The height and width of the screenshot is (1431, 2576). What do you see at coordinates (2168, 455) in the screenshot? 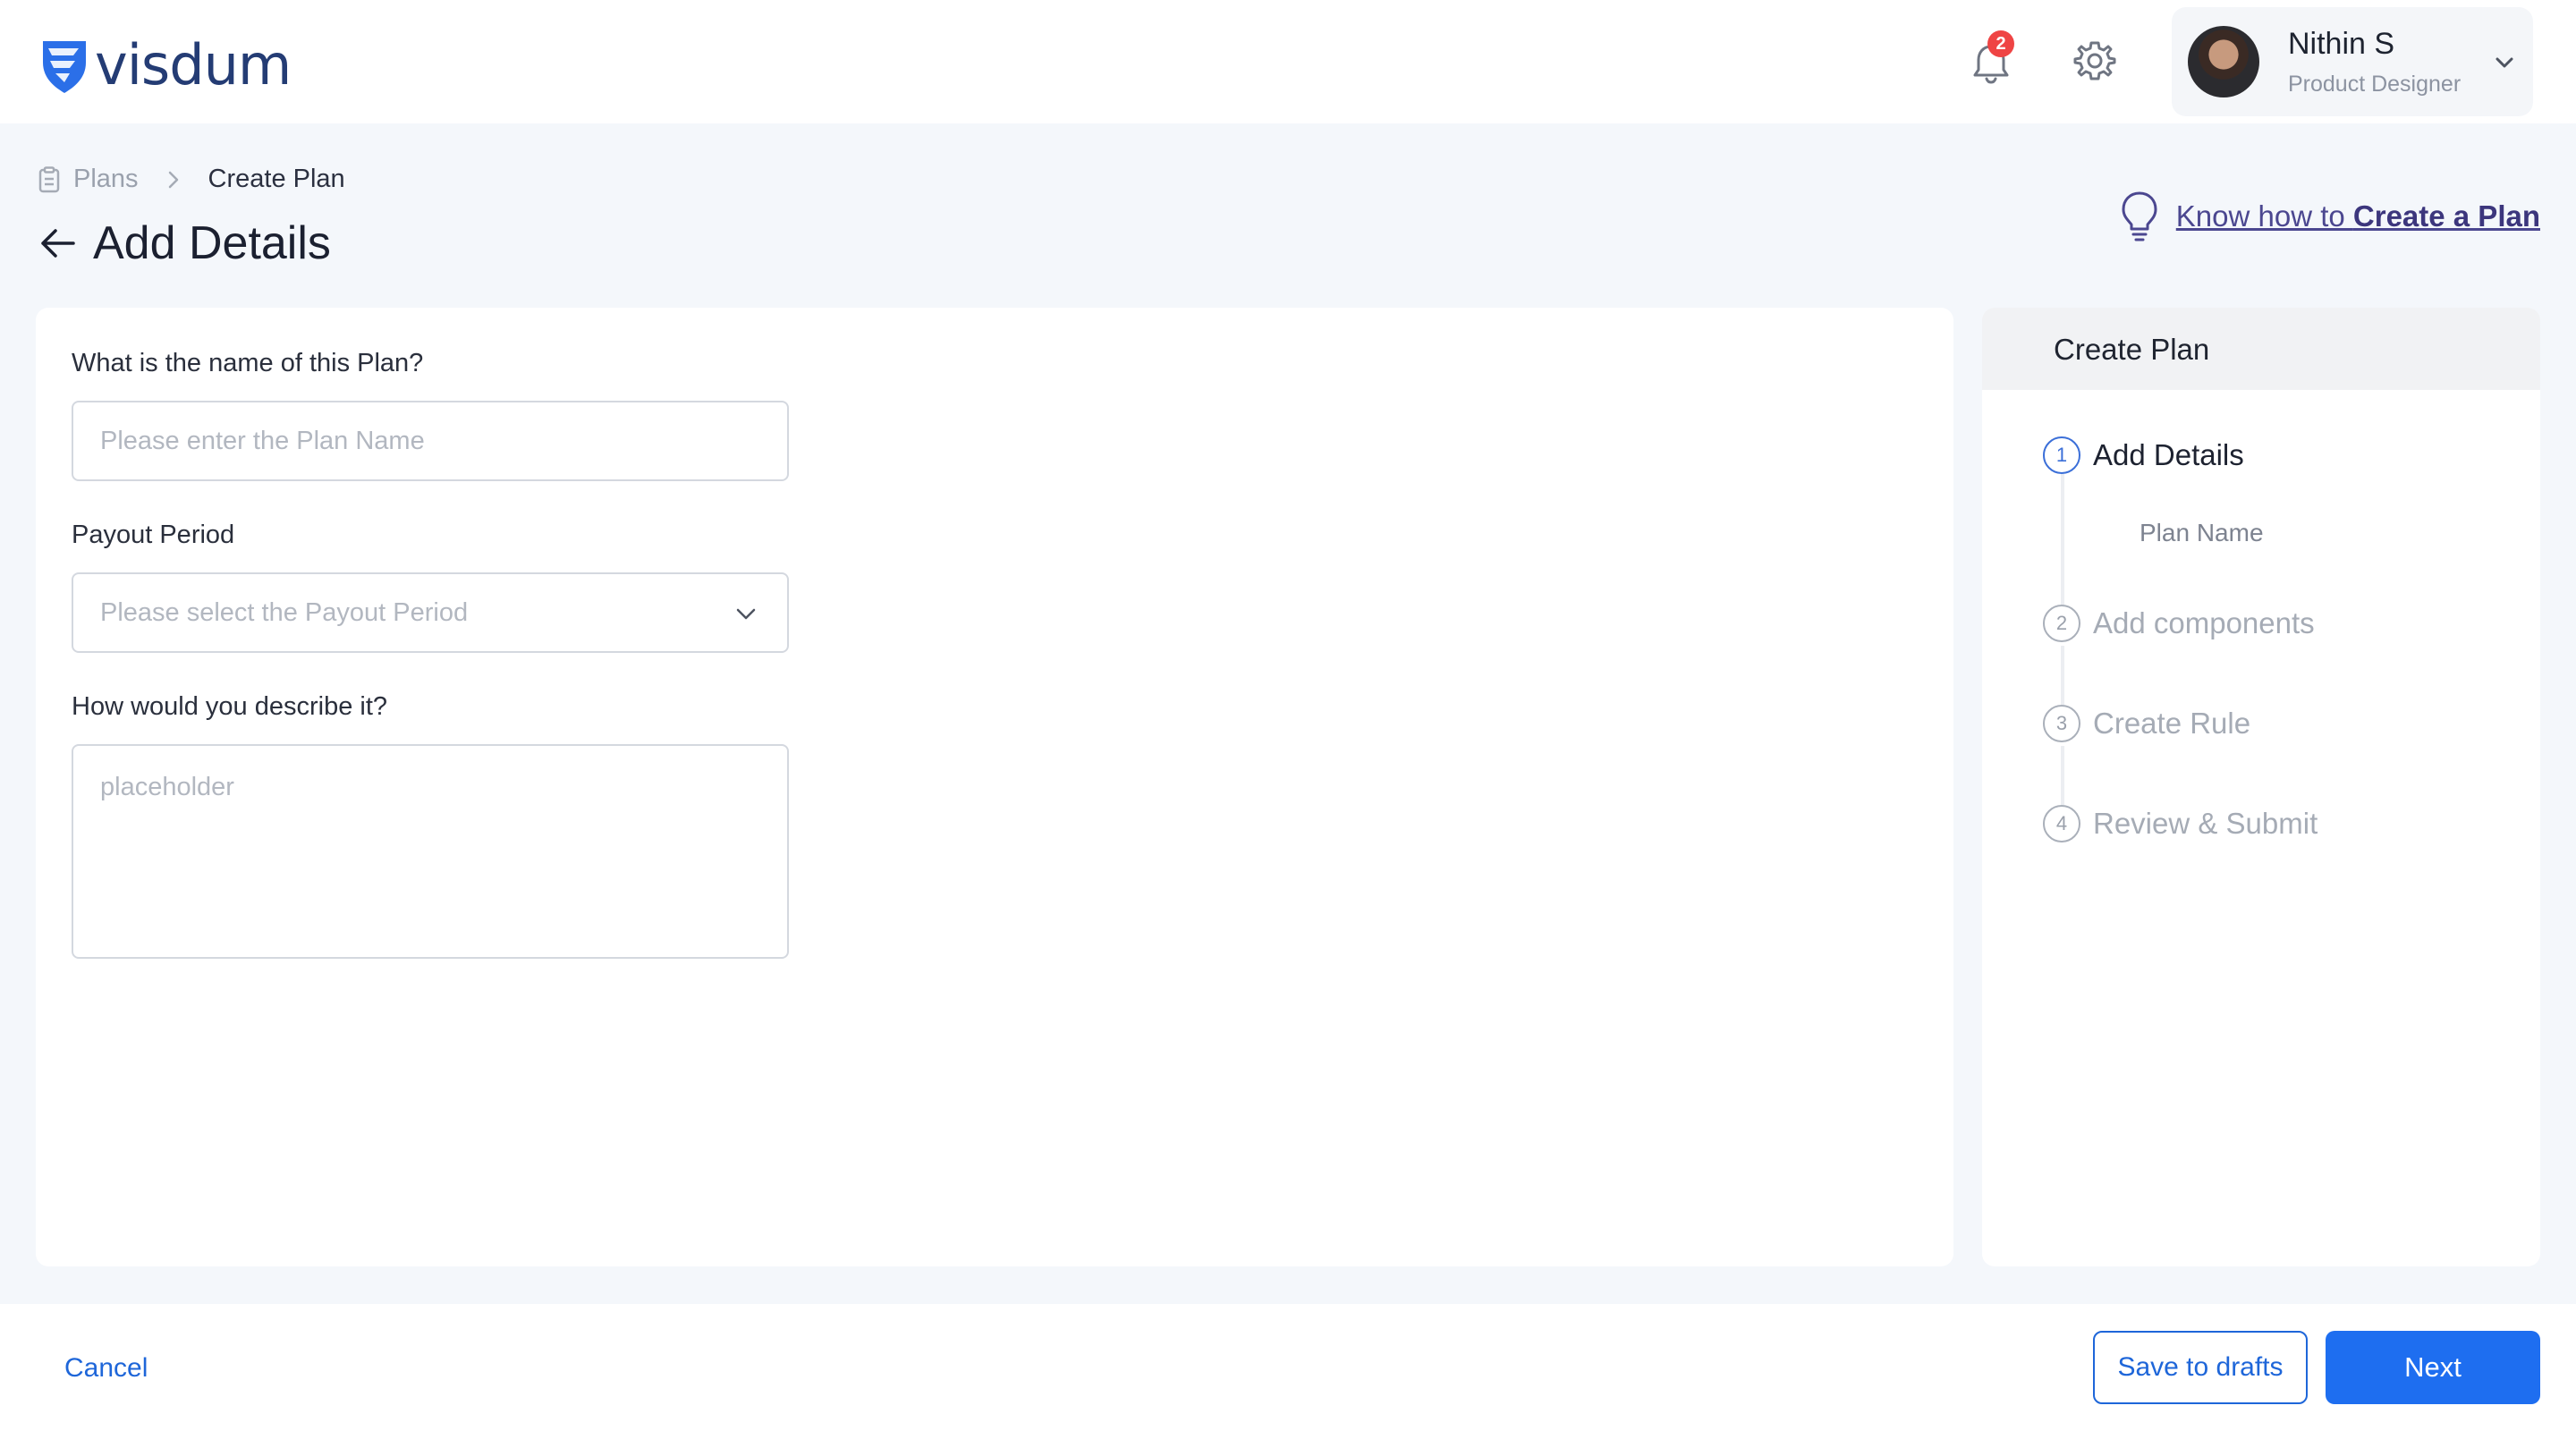
I see `step-add-details: Add Details` at bounding box center [2168, 455].